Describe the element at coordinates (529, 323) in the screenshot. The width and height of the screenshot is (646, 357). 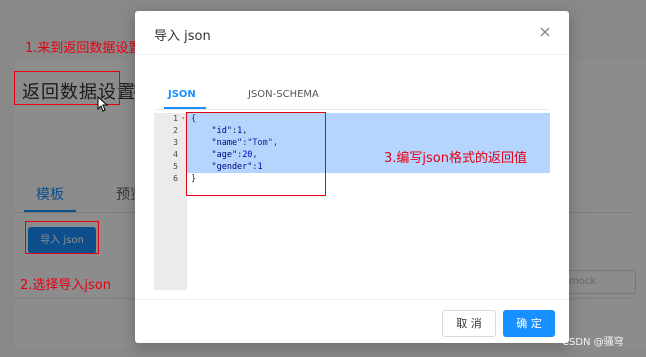
I see `confirm-button: 确 定` at that location.